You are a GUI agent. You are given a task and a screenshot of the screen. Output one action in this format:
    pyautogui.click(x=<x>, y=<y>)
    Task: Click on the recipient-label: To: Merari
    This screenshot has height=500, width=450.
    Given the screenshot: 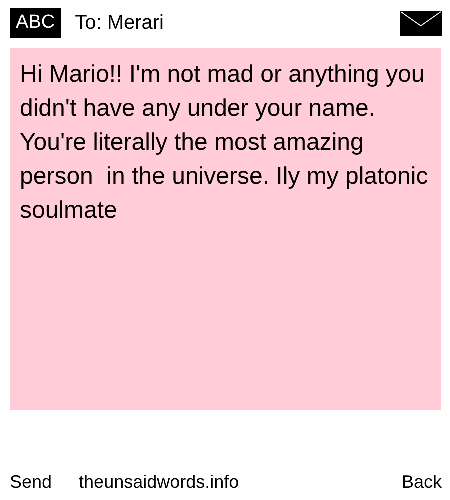 What is the action you would take?
    pyautogui.click(x=120, y=23)
    